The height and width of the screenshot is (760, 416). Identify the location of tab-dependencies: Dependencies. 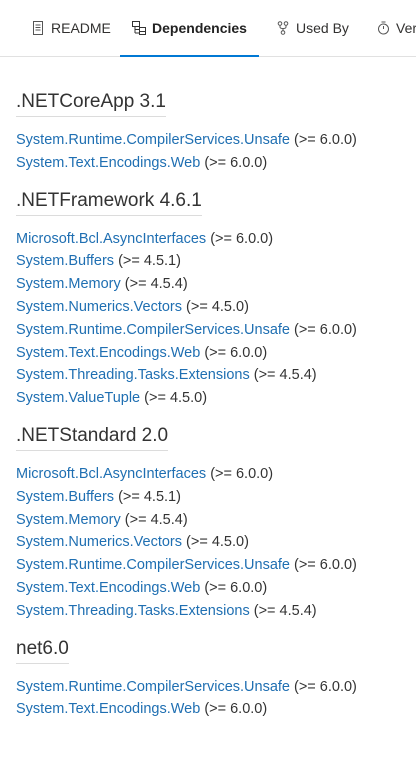
(189, 28).